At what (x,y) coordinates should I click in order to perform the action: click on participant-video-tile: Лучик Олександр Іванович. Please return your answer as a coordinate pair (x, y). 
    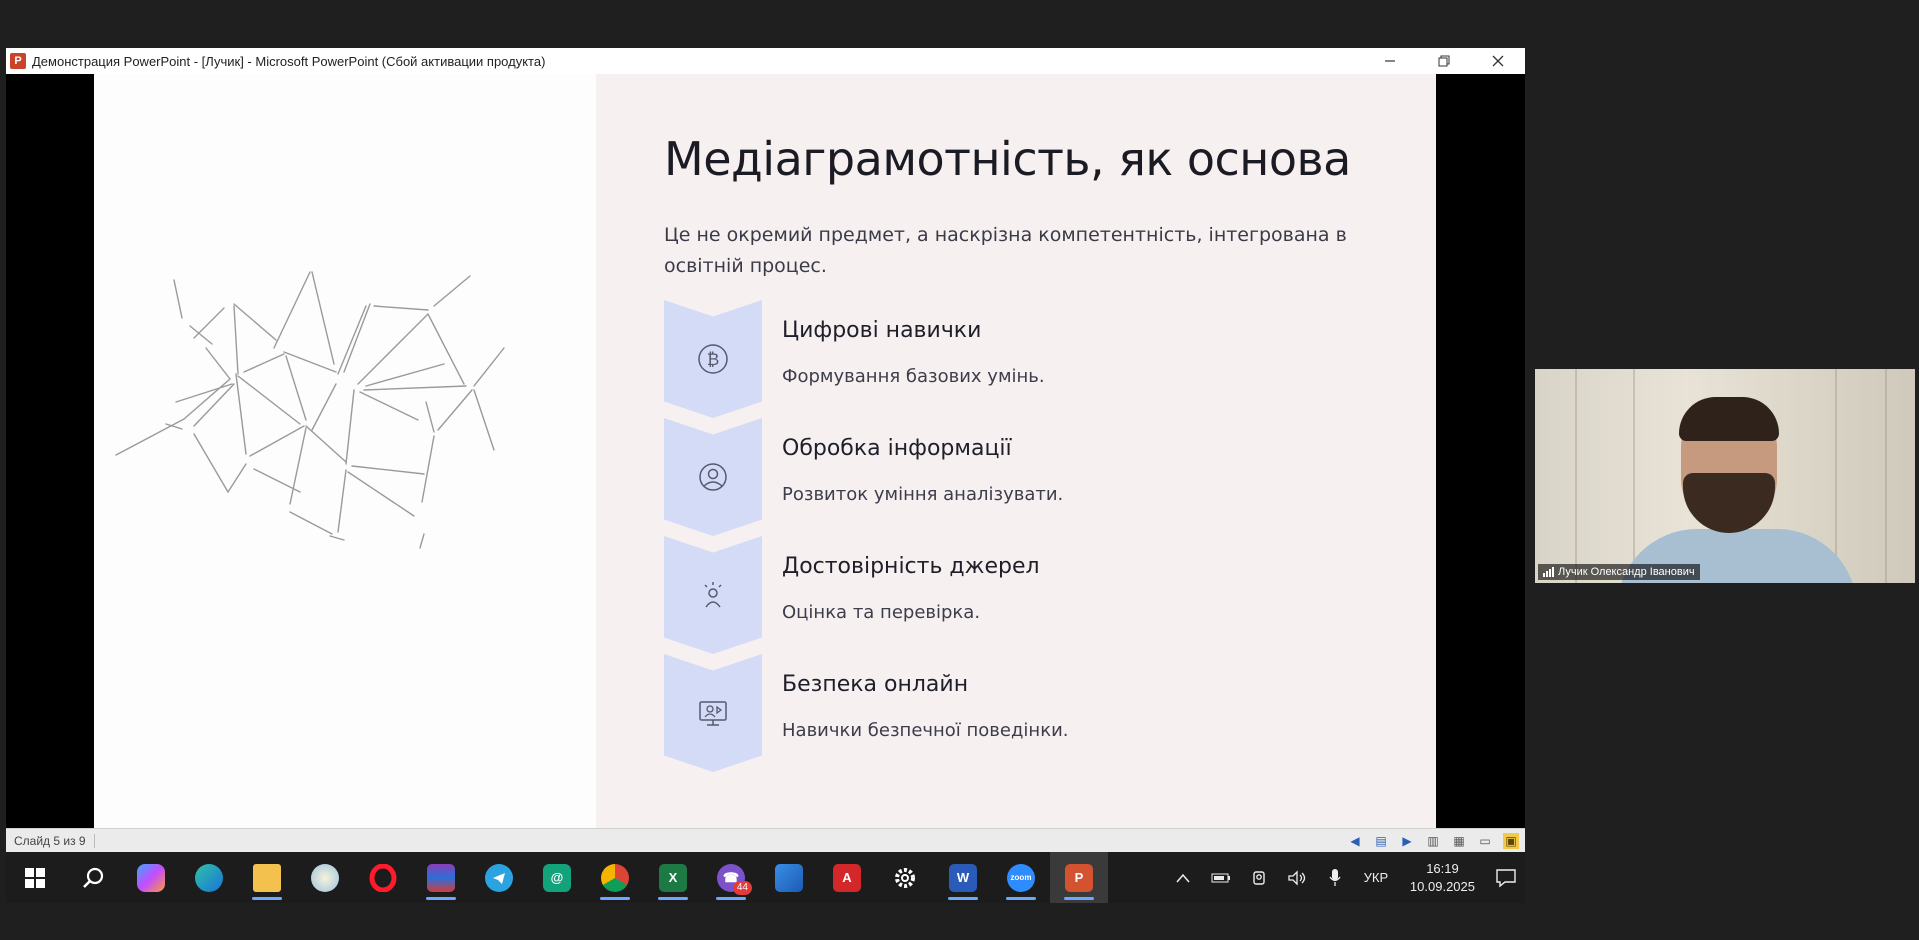
    Looking at the image, I should click on (1725, 476).